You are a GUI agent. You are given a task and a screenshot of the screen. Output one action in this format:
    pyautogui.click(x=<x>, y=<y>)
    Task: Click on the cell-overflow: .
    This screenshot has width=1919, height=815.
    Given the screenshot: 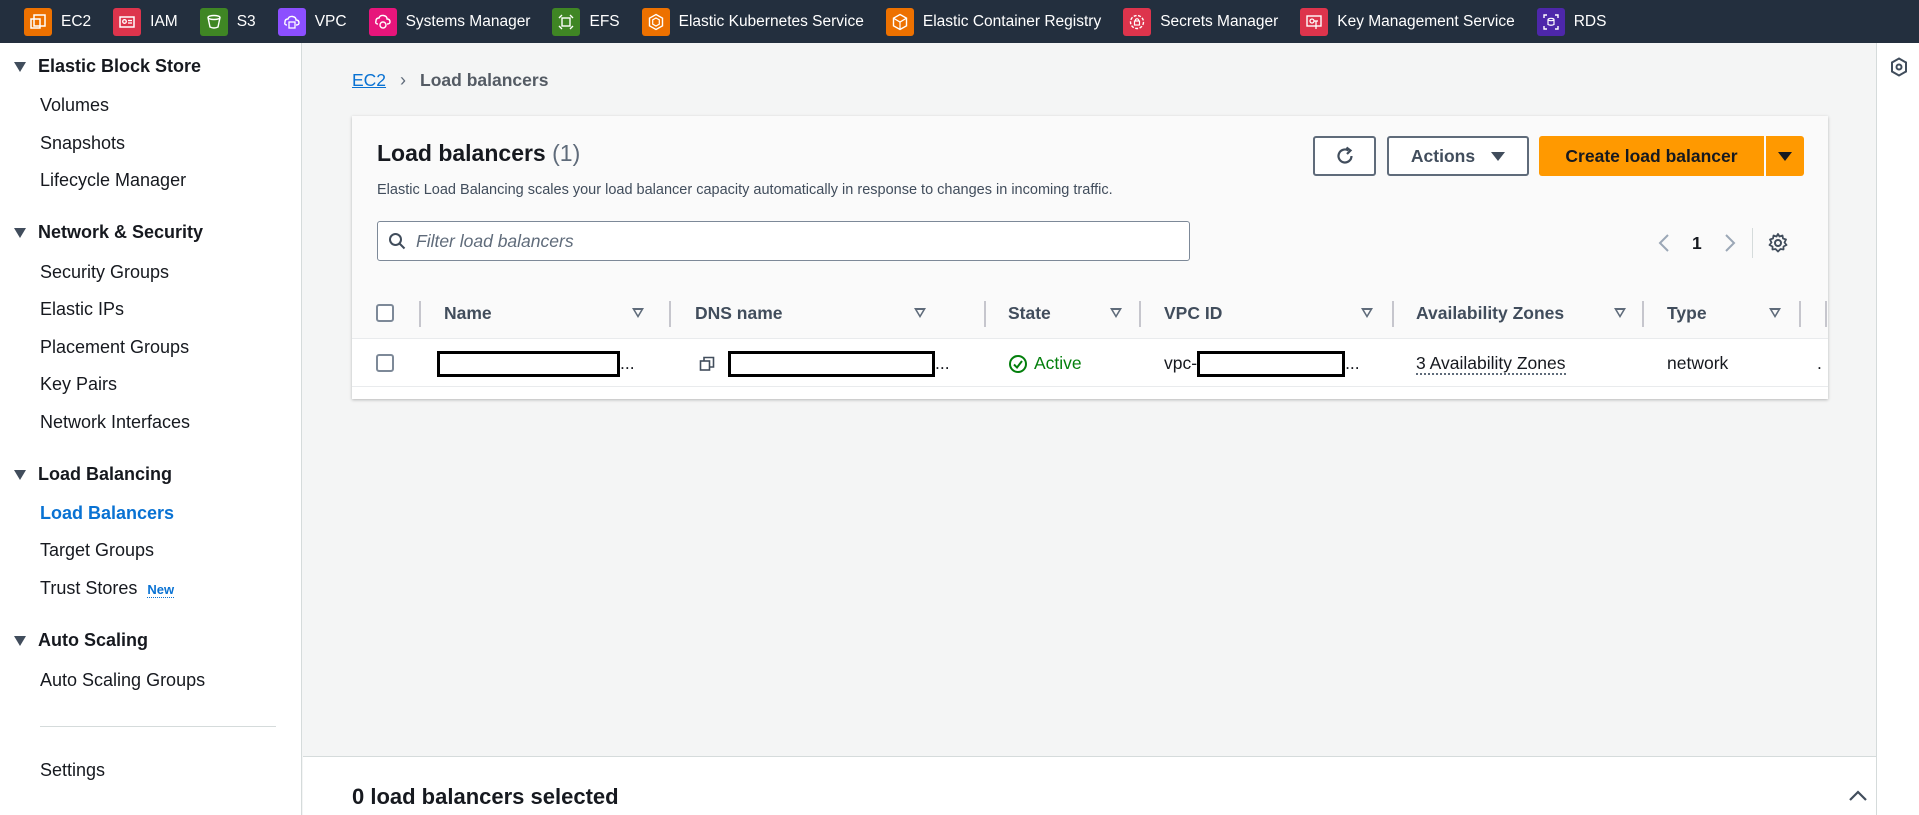 What is the action you would take?
    pyautogui.click(x=1819, y=363)
    